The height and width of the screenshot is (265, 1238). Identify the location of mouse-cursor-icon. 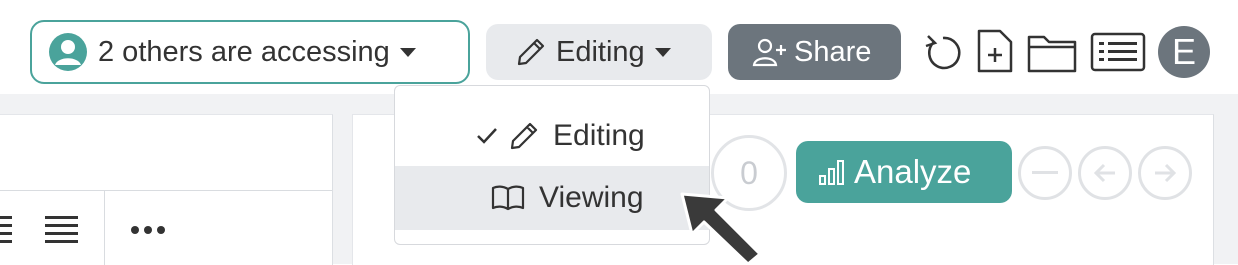
(721, 228).